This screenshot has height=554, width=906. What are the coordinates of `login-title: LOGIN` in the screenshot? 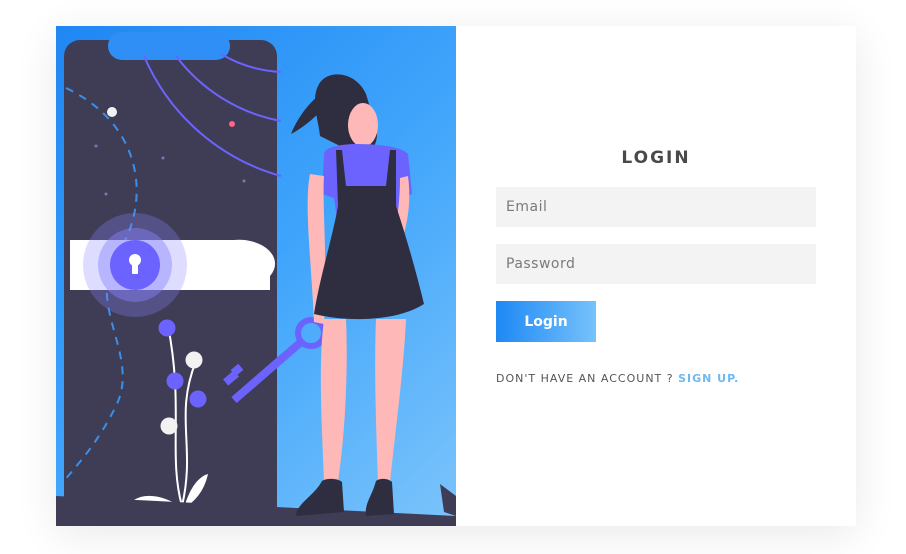 It's located at (656, 158).